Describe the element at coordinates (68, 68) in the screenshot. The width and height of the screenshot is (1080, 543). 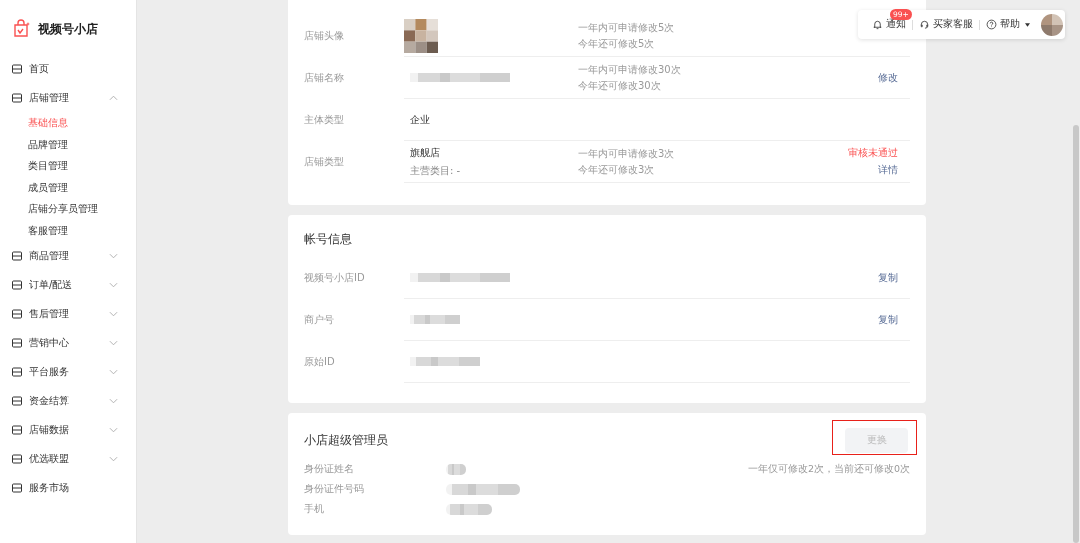
I see `sidebar-item: 首页` at that location.